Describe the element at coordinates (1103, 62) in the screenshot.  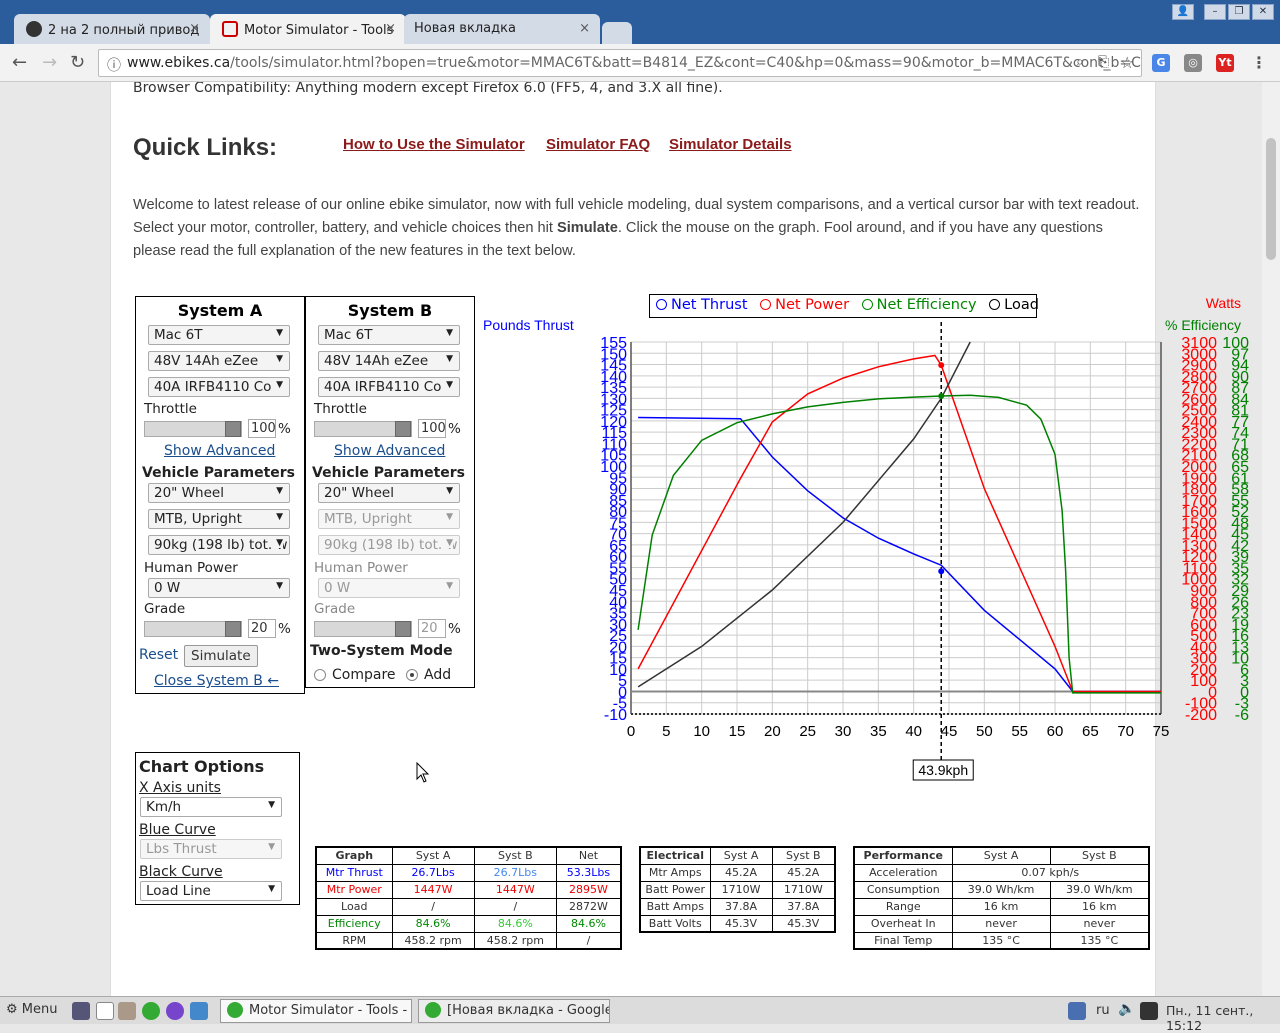
I see `translate-icon: ⎘` at that location.